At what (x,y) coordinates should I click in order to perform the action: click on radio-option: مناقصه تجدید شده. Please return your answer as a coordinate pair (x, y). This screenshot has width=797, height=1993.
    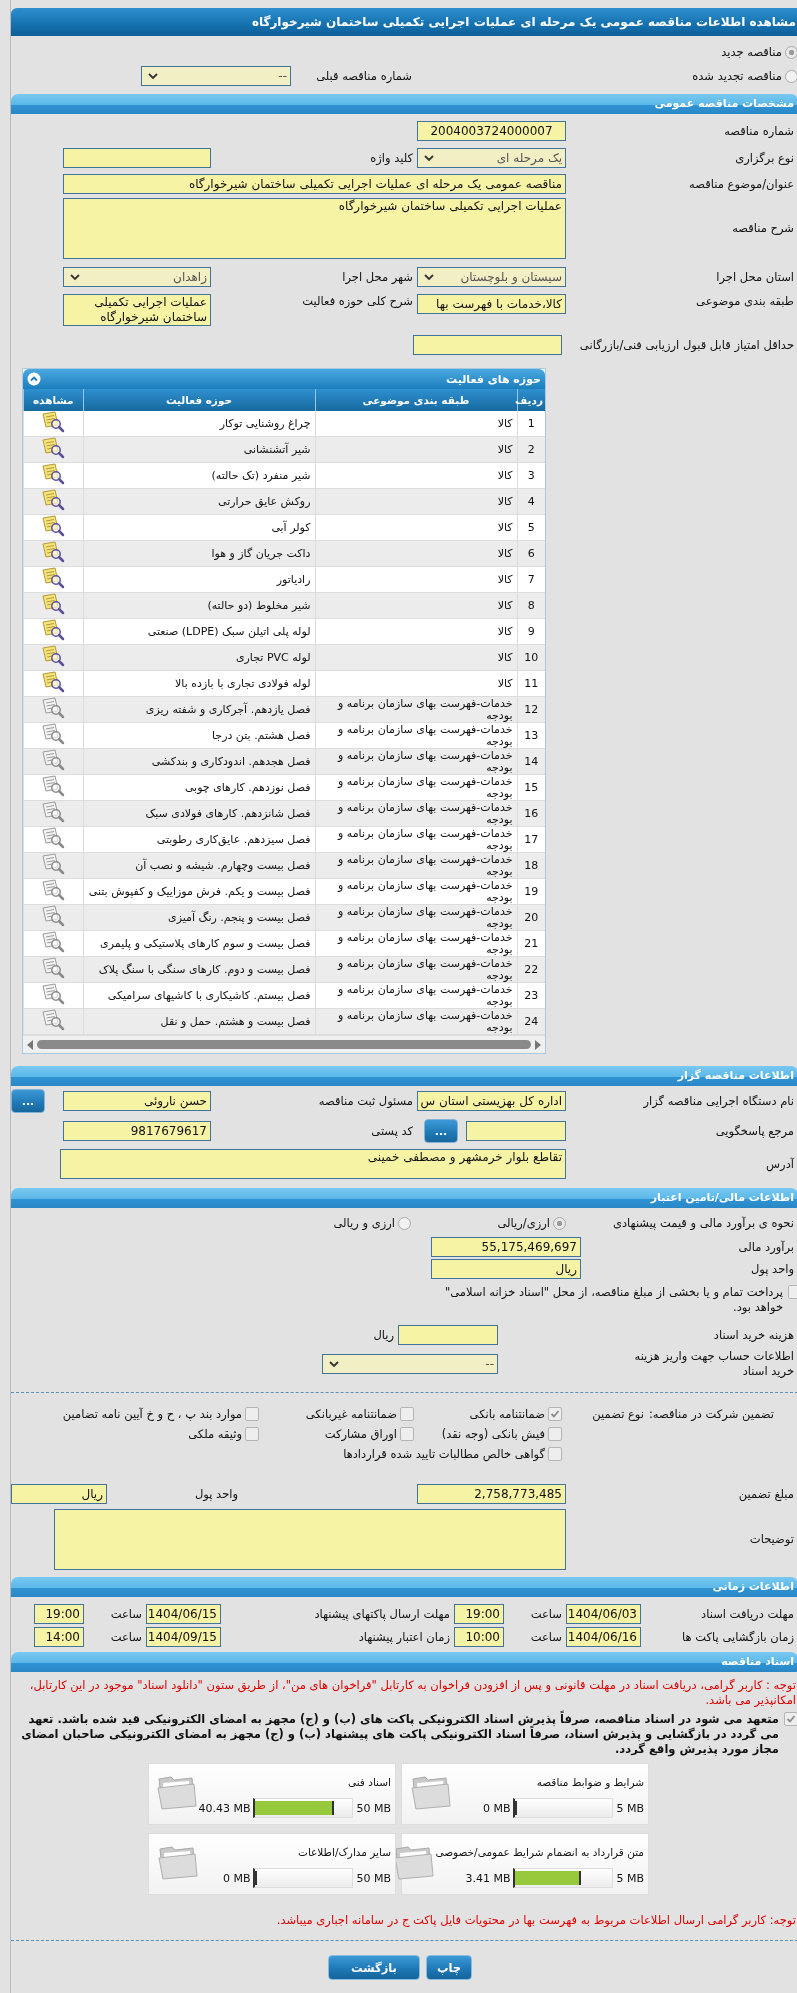
    Looking at the image, I should click on (737, 76).